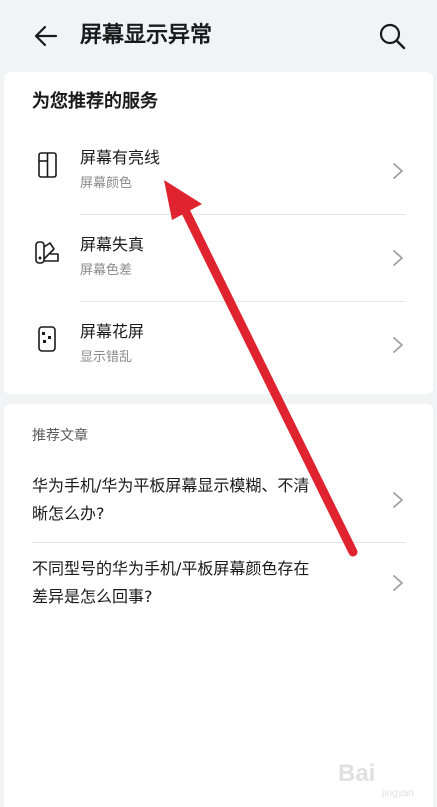  I want to click on article-item: 华为手机/华为平板屏幕显示模糊、不清 晰怎么办?, so click(218, 501).